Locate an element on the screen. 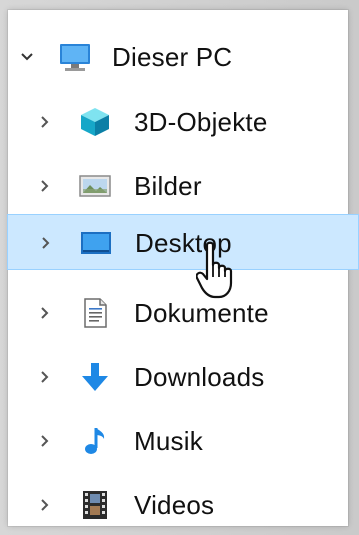  tree-item-desktop: Desktop is located at coordinates (183, 242).